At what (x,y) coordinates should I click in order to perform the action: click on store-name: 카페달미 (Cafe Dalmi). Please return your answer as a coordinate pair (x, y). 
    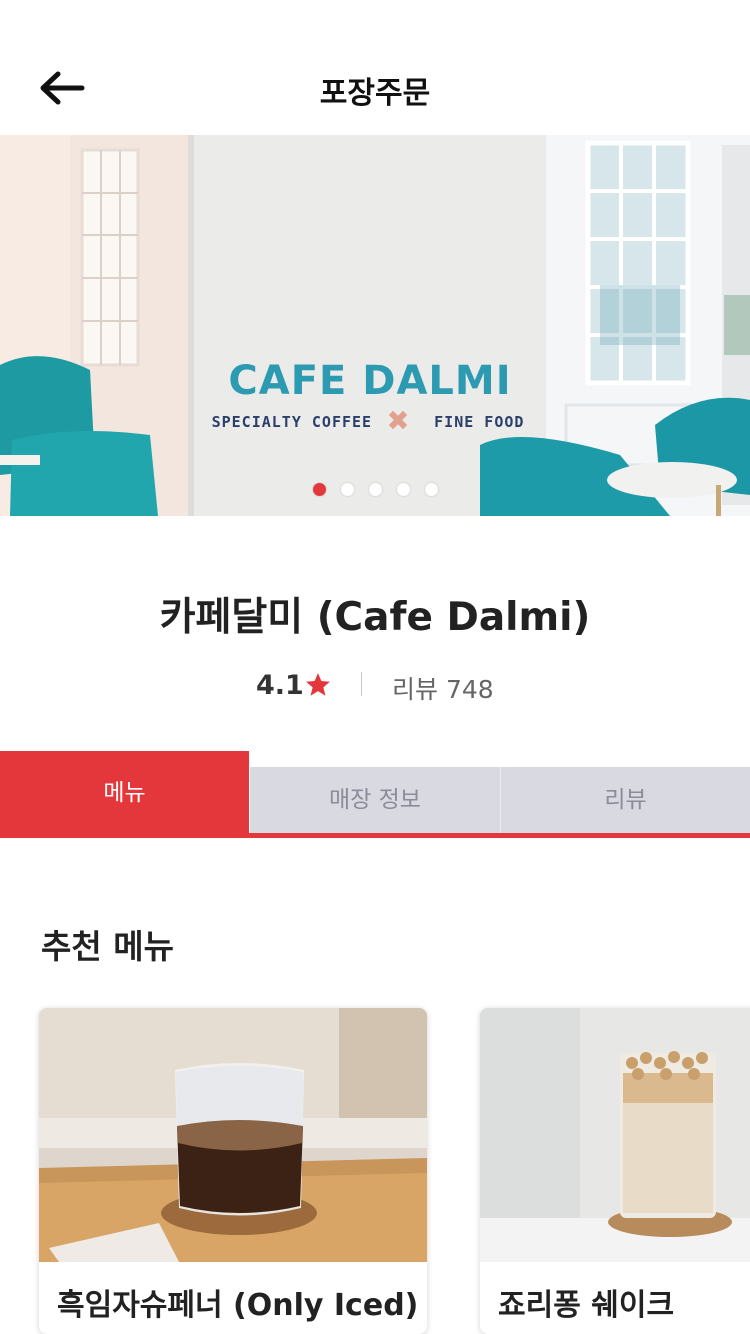
    Looking at the image, I should click on (375, 617).